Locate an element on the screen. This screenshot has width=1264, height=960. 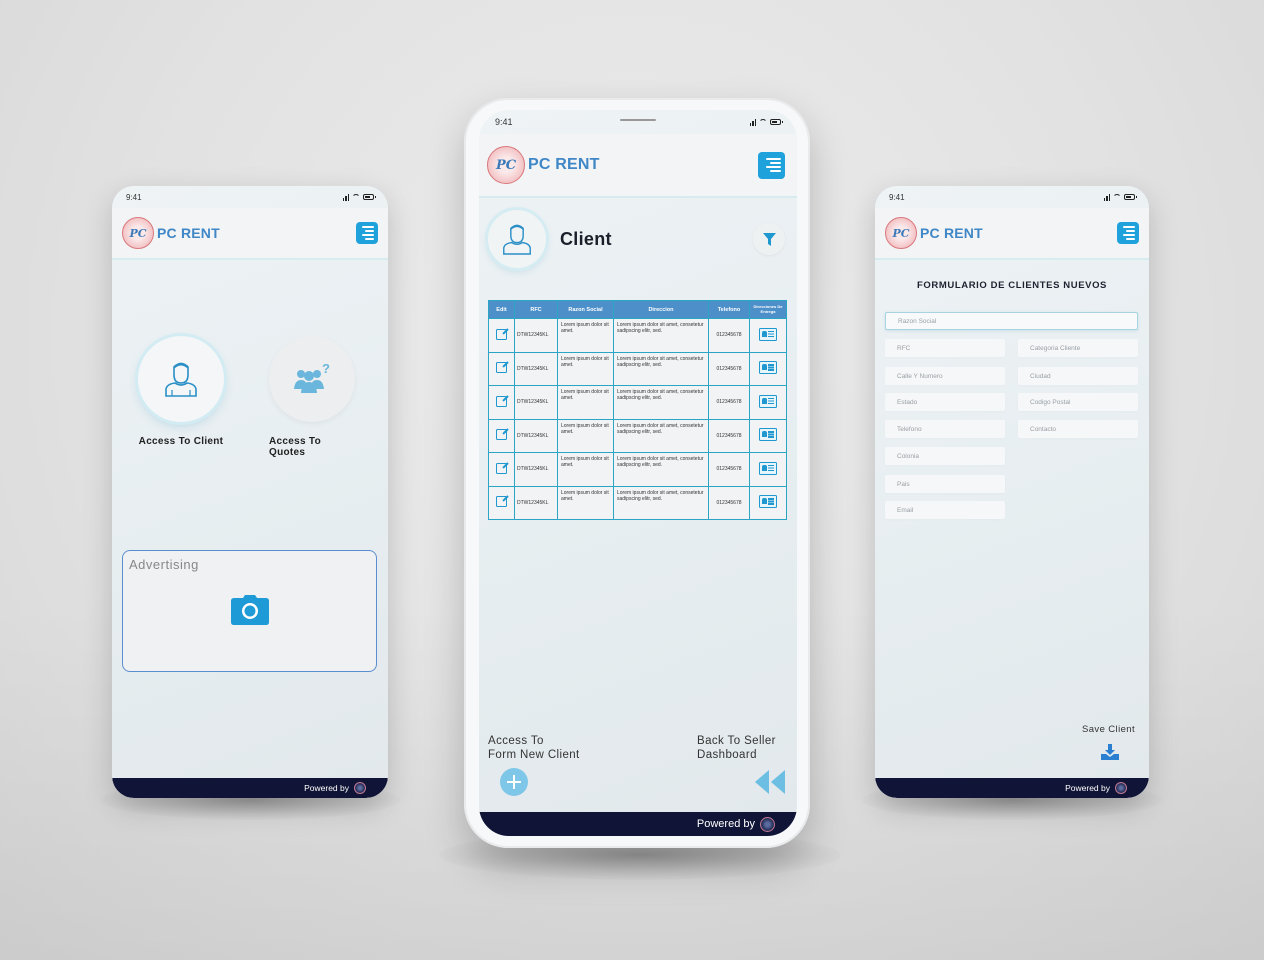
access-client-button: Access To Client is located at coordinates (181, 391).